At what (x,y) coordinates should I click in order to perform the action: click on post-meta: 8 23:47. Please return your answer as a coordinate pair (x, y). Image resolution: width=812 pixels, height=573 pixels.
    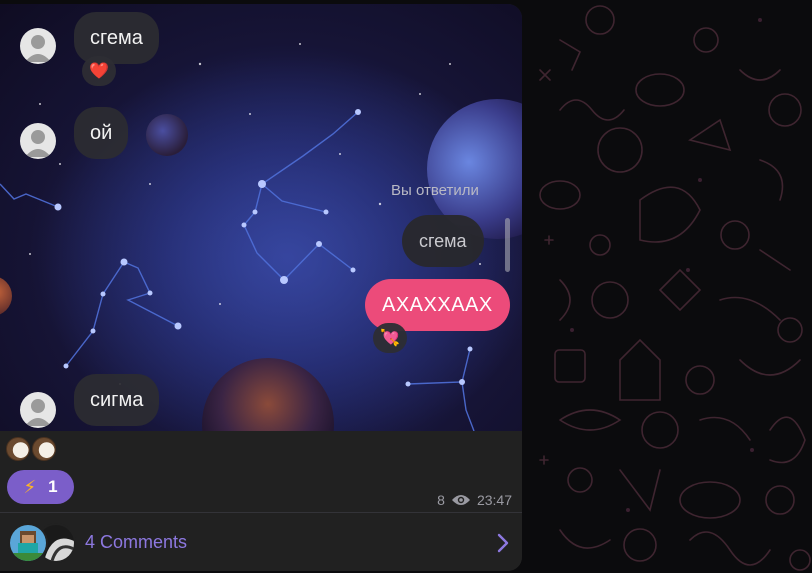
    Looking at the image, I should click on (474, 500).